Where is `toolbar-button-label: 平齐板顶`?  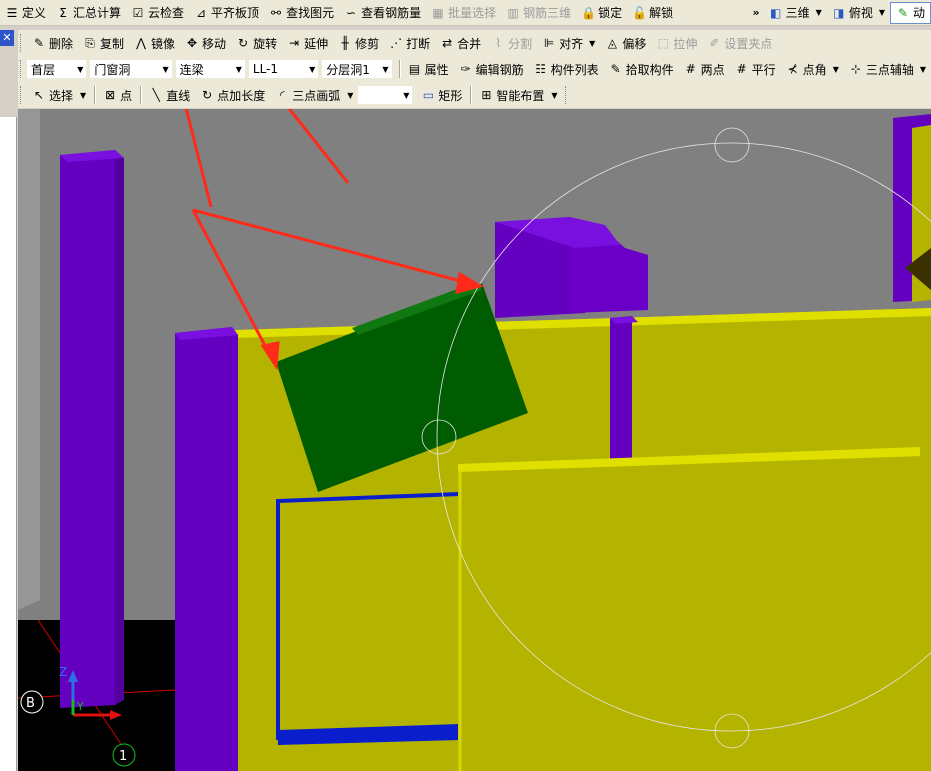 toolbar-button-label: 平齐板顶 is located at coordinates (235, 13).